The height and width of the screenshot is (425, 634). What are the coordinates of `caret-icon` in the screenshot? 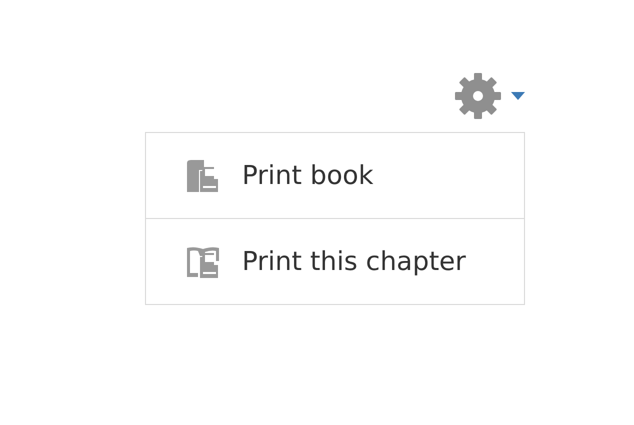 It's located at (518, 96).